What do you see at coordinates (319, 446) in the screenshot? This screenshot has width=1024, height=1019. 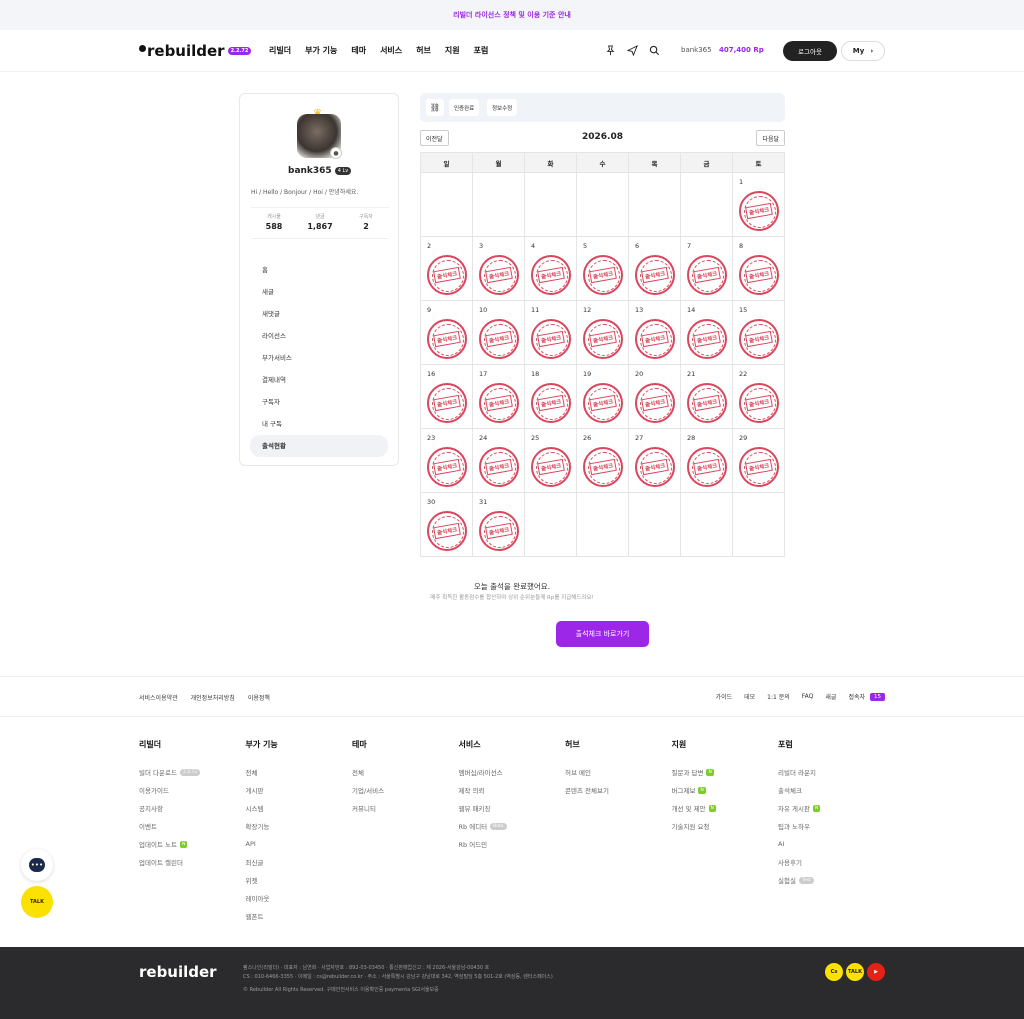 I see `menu-item-attendance: 출석현황` at bounding box center [319, 446].